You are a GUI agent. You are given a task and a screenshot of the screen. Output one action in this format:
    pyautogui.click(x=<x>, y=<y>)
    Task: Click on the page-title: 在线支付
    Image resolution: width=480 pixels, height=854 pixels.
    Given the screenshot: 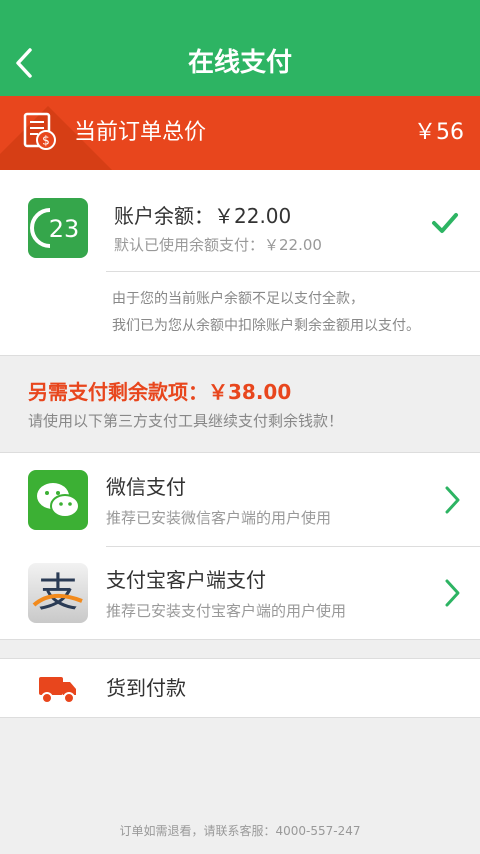 What is the action you would take?
    pyautogui.click(x=239, y=63)
    